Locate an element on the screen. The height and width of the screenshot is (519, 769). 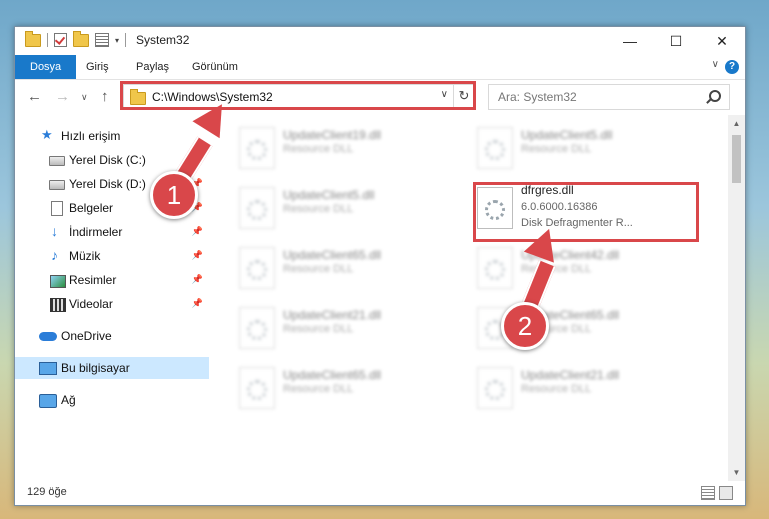
sidebar-item-quick-access: ★ Hızlı erişim is located at coordinates (112, 136).